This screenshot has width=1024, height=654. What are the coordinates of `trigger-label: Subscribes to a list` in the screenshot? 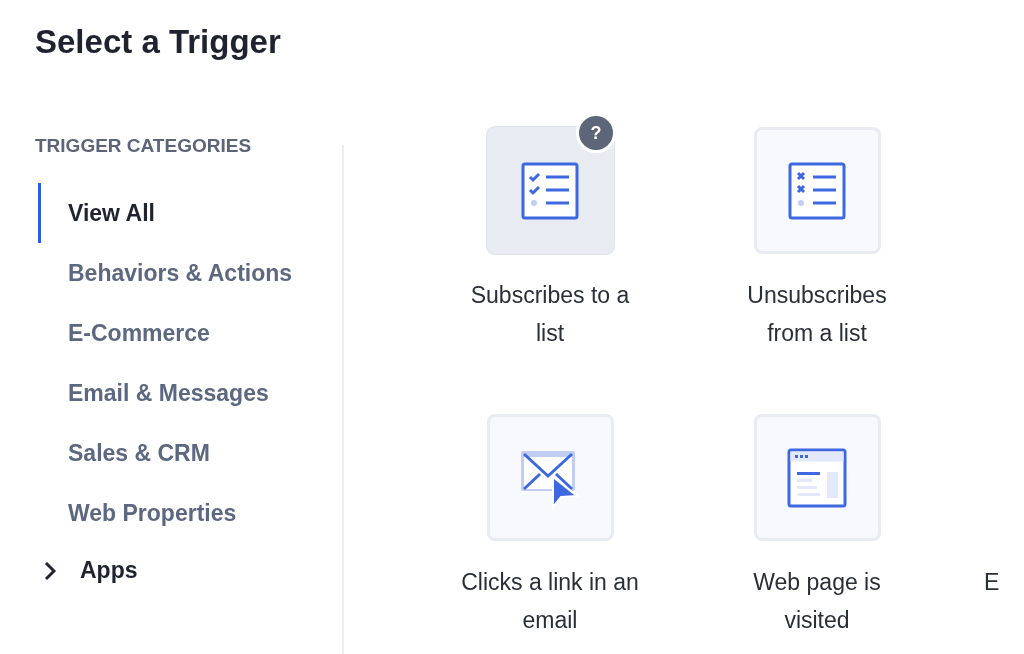 It's located at (550, 314).